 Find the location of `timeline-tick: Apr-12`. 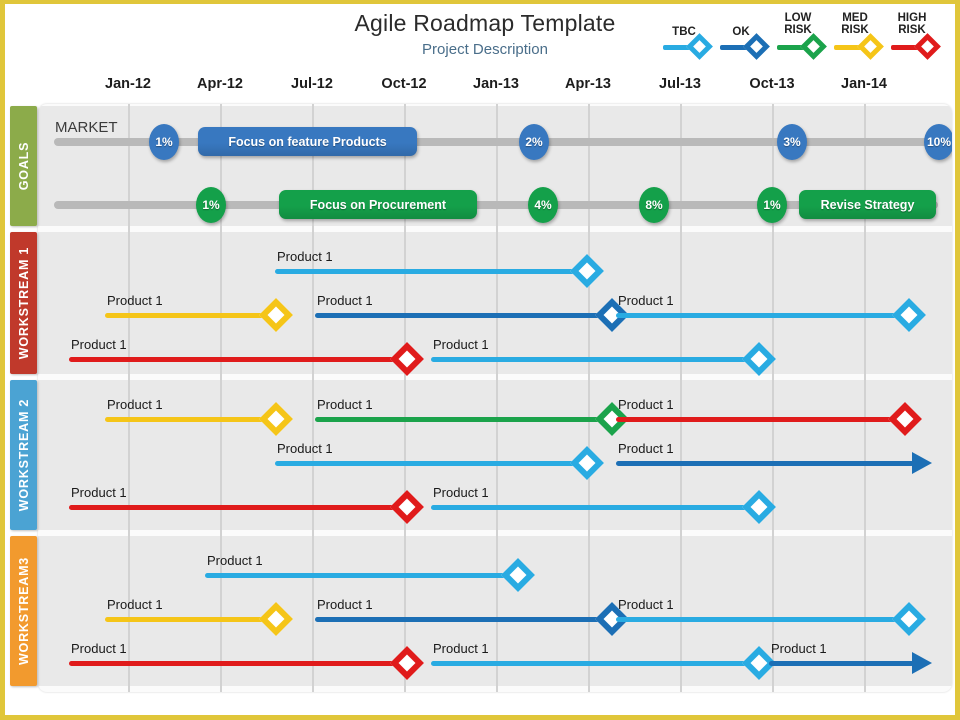

timeline-tick: Apr-12 is located at coordinates (220, 84).